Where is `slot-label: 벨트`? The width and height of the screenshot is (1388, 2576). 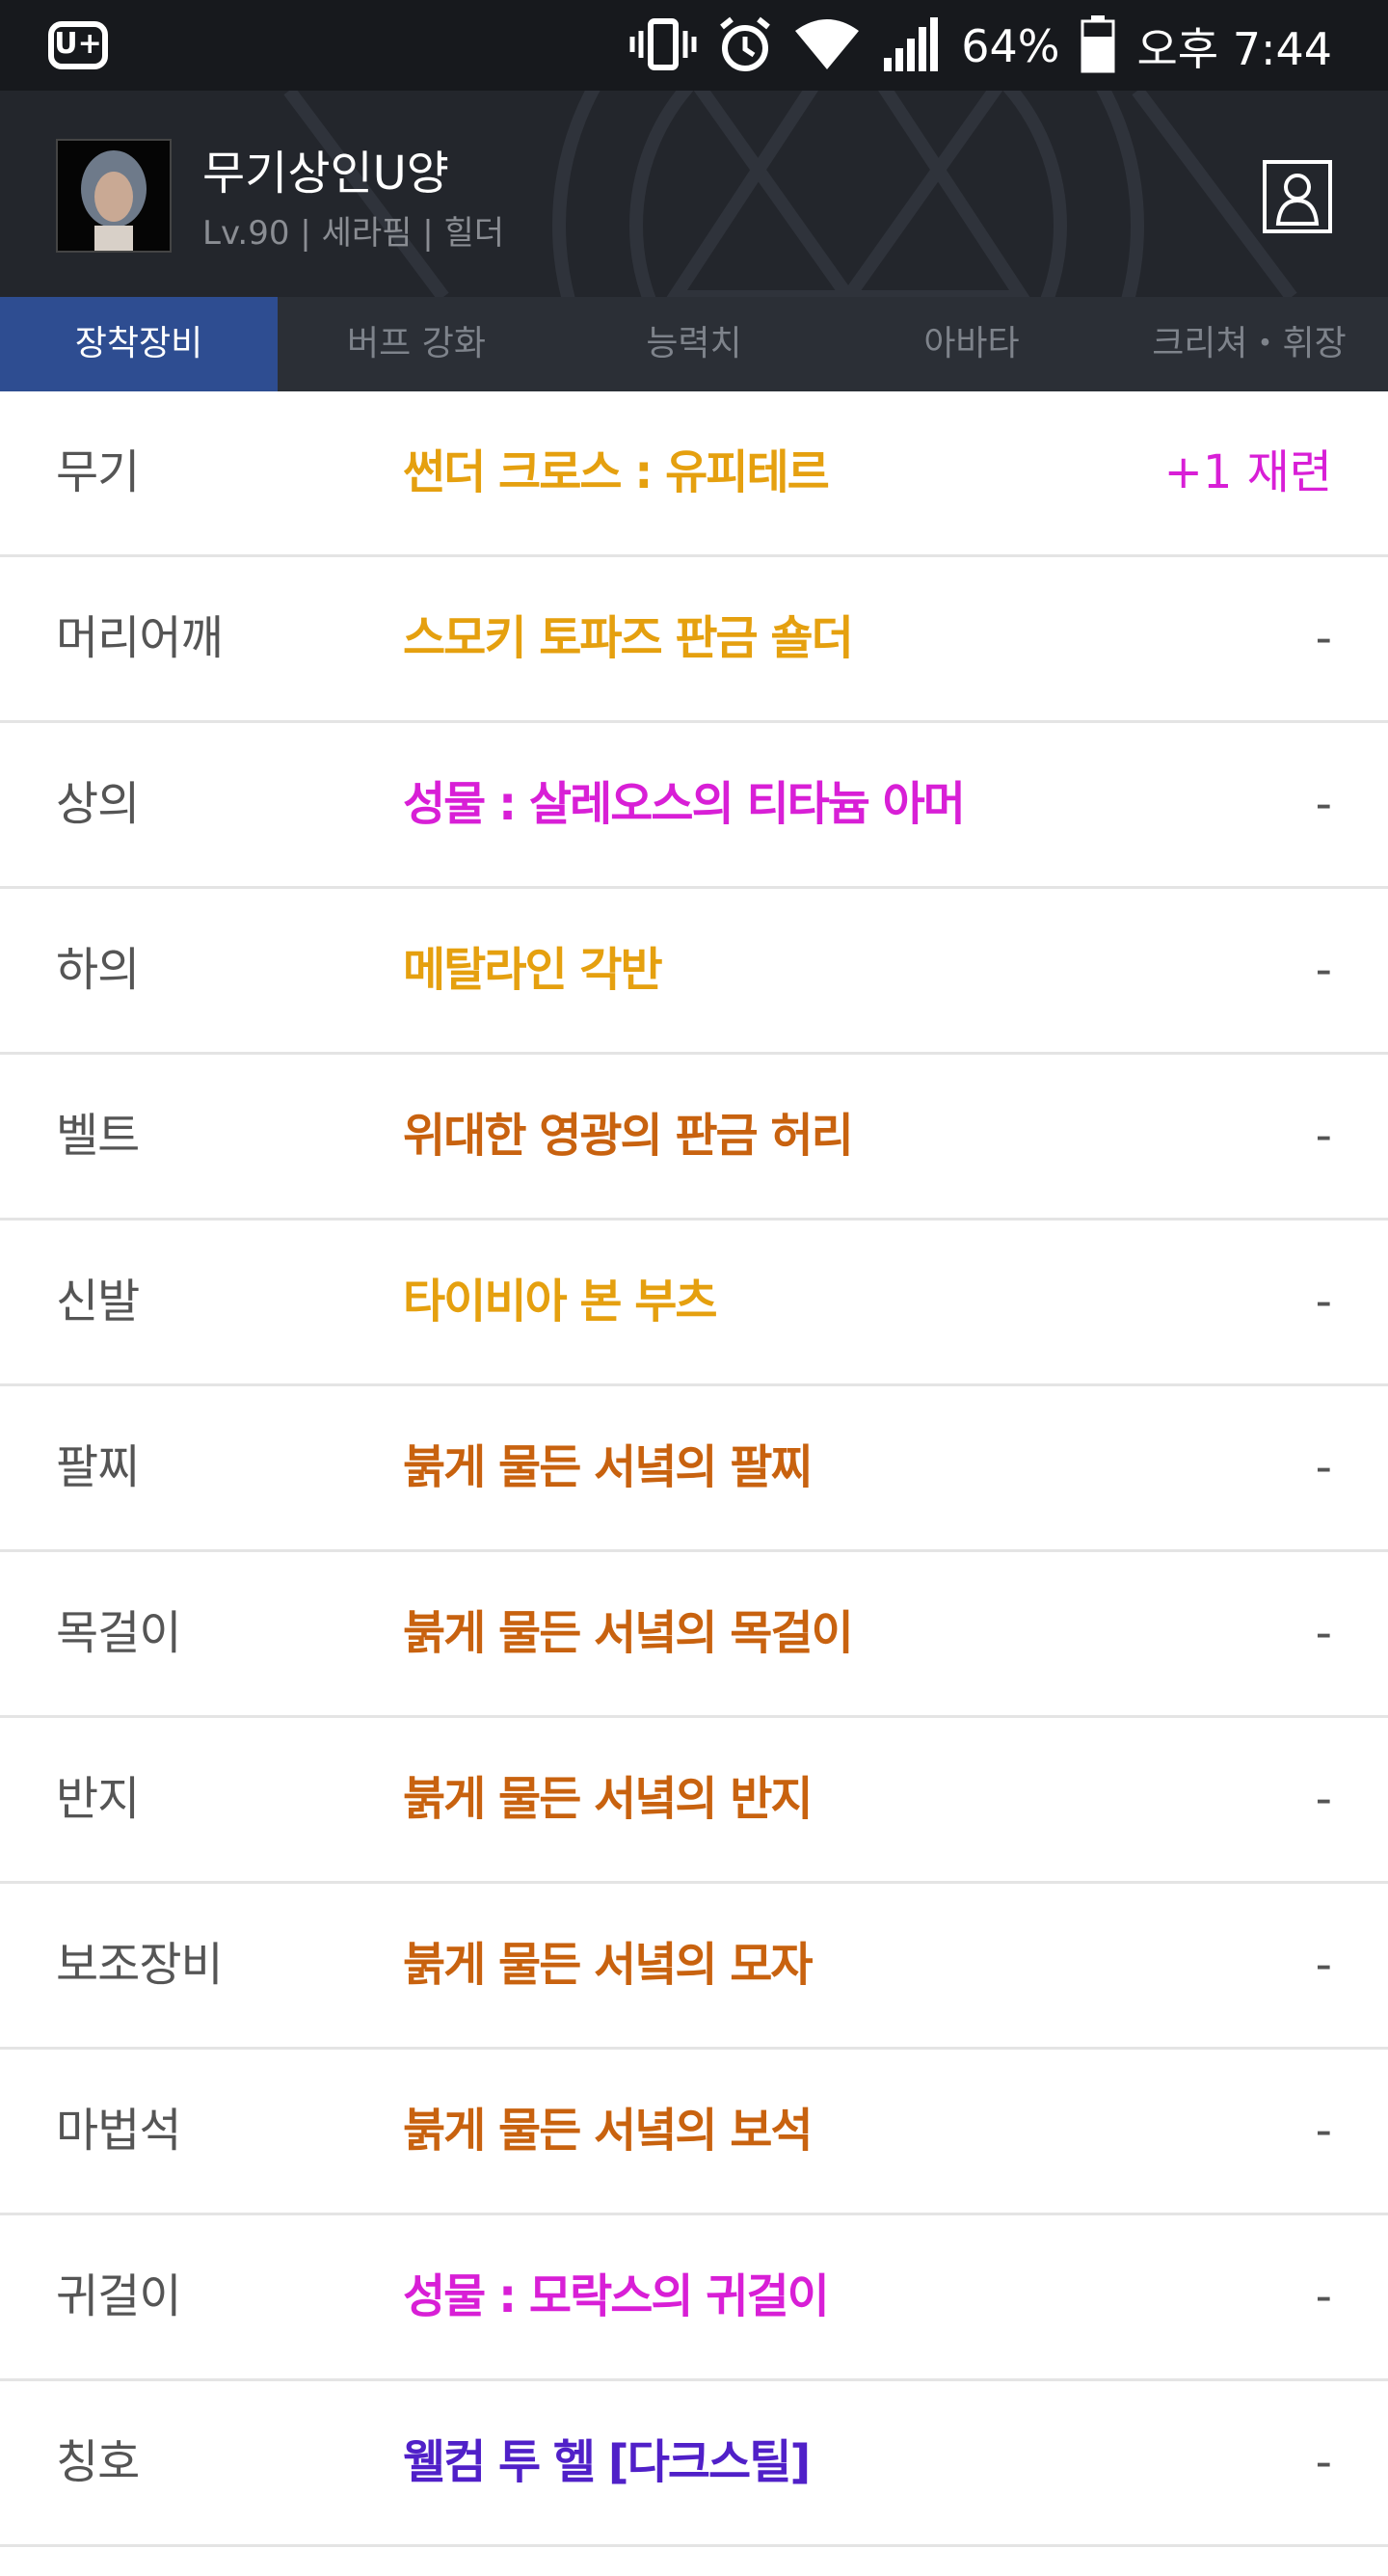 slot-label: 벨트 is located at coordinates (98, 1136).